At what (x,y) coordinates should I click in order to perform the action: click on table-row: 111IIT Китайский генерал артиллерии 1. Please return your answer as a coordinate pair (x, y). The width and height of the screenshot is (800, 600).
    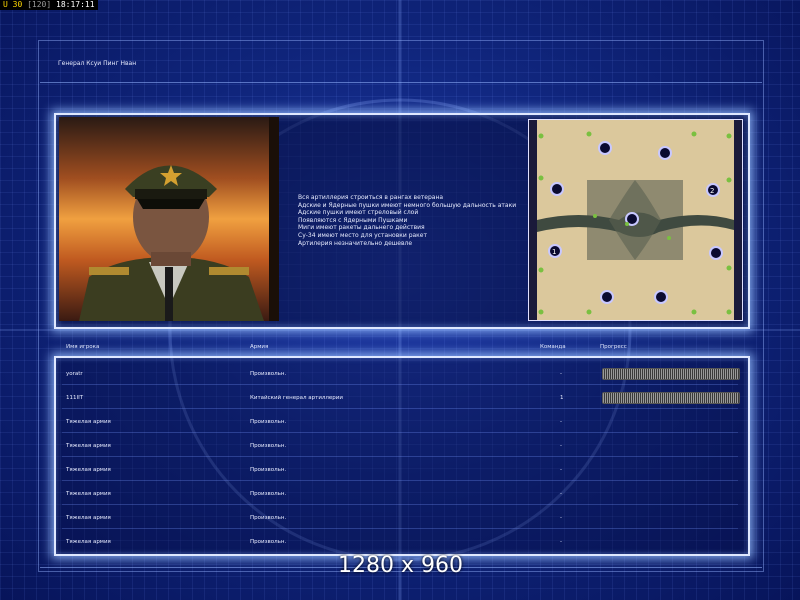
    Looking at the image, I should click on (400, 397).